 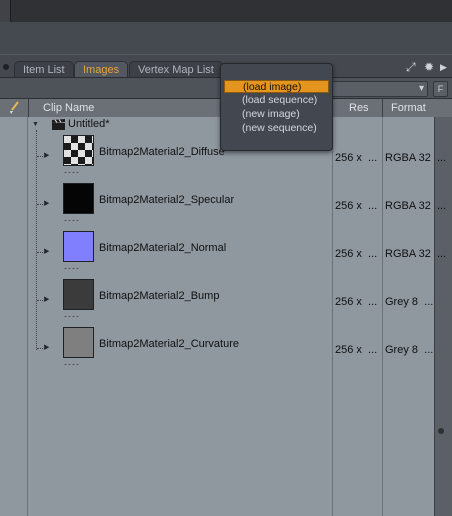 I want to click on clapperboard-icon, so click(x=58, y=126).